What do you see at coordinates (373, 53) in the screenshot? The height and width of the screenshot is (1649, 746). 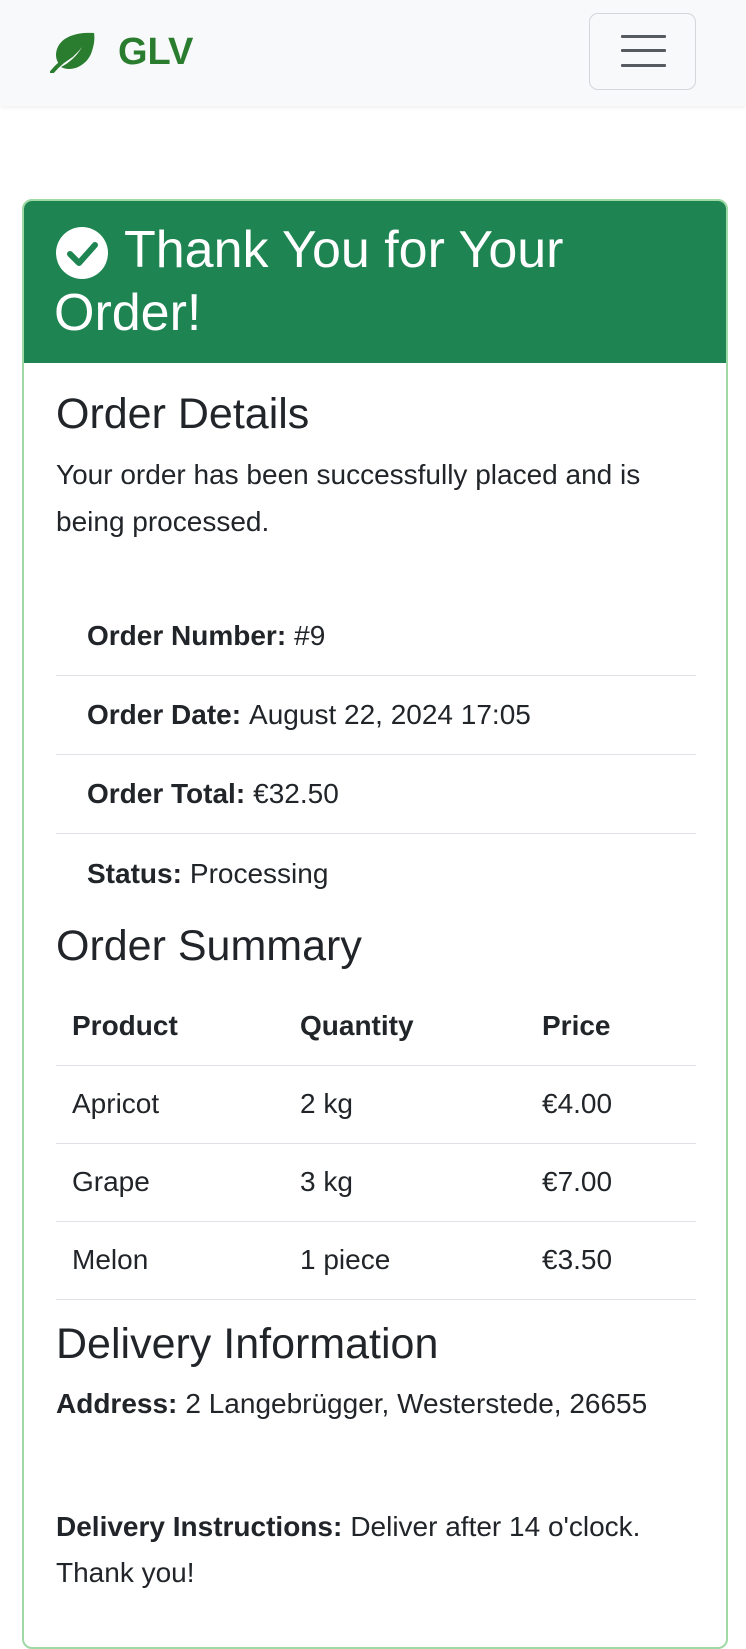 I see `navbar: GLV` at bounding box center [373, 53].